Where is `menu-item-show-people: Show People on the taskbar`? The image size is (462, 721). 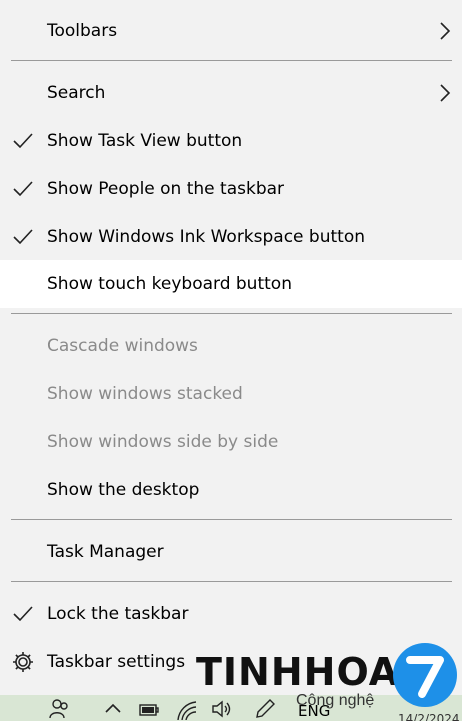 menu-item-show-people: Show People on the taskbar is located at coordinates (231, 189).